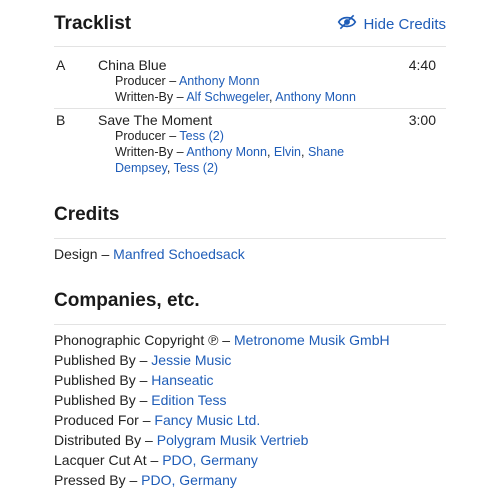  I want to click on credits-section: Credits, so click(250, 215).